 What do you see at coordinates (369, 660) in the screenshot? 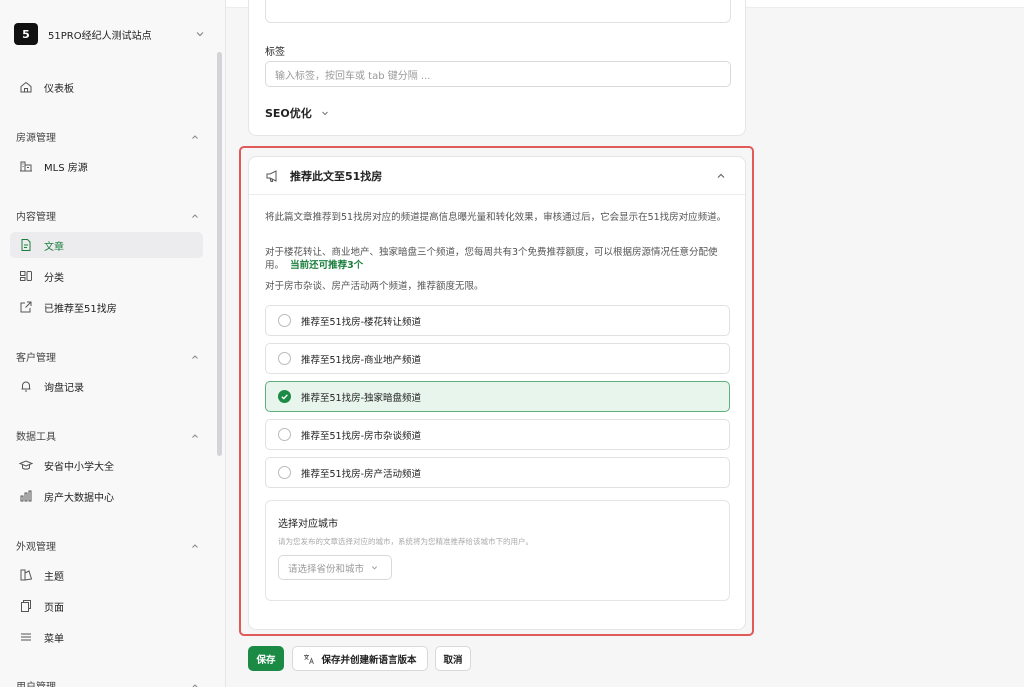
I see `save-new-language-label: 保存并创建新语言版本` at bounding box center [369, 660].